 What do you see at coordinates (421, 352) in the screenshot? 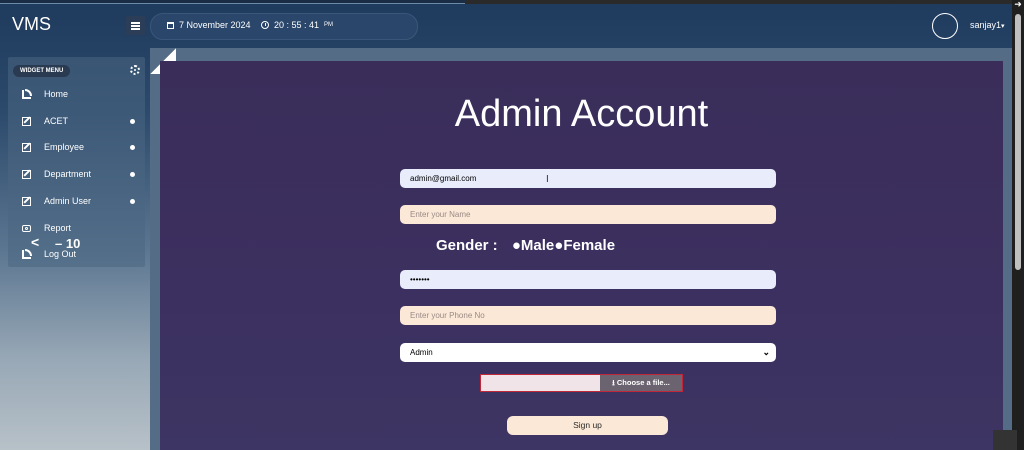
I see `role-selected-value: Admin` at bounding box center [421, 352].